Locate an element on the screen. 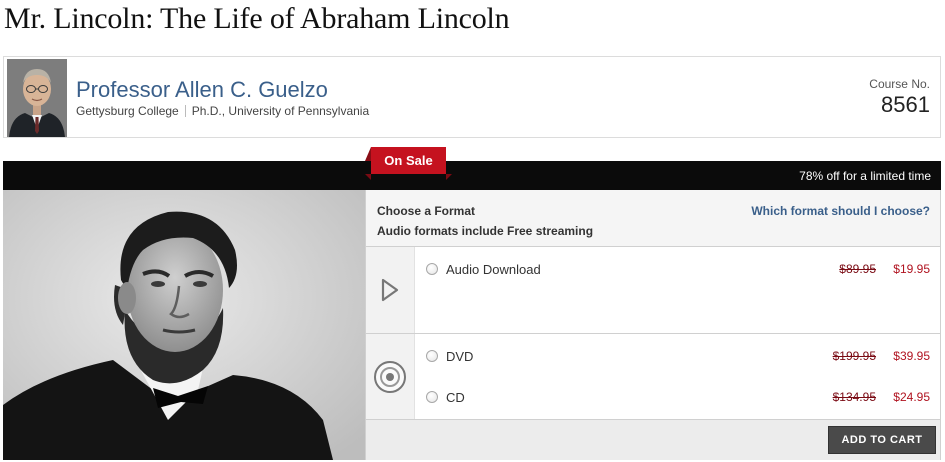 This screenshot has width=945, height=462. professor-name: Professor Allen C. Guelzo is located at coordinates (202, 90).